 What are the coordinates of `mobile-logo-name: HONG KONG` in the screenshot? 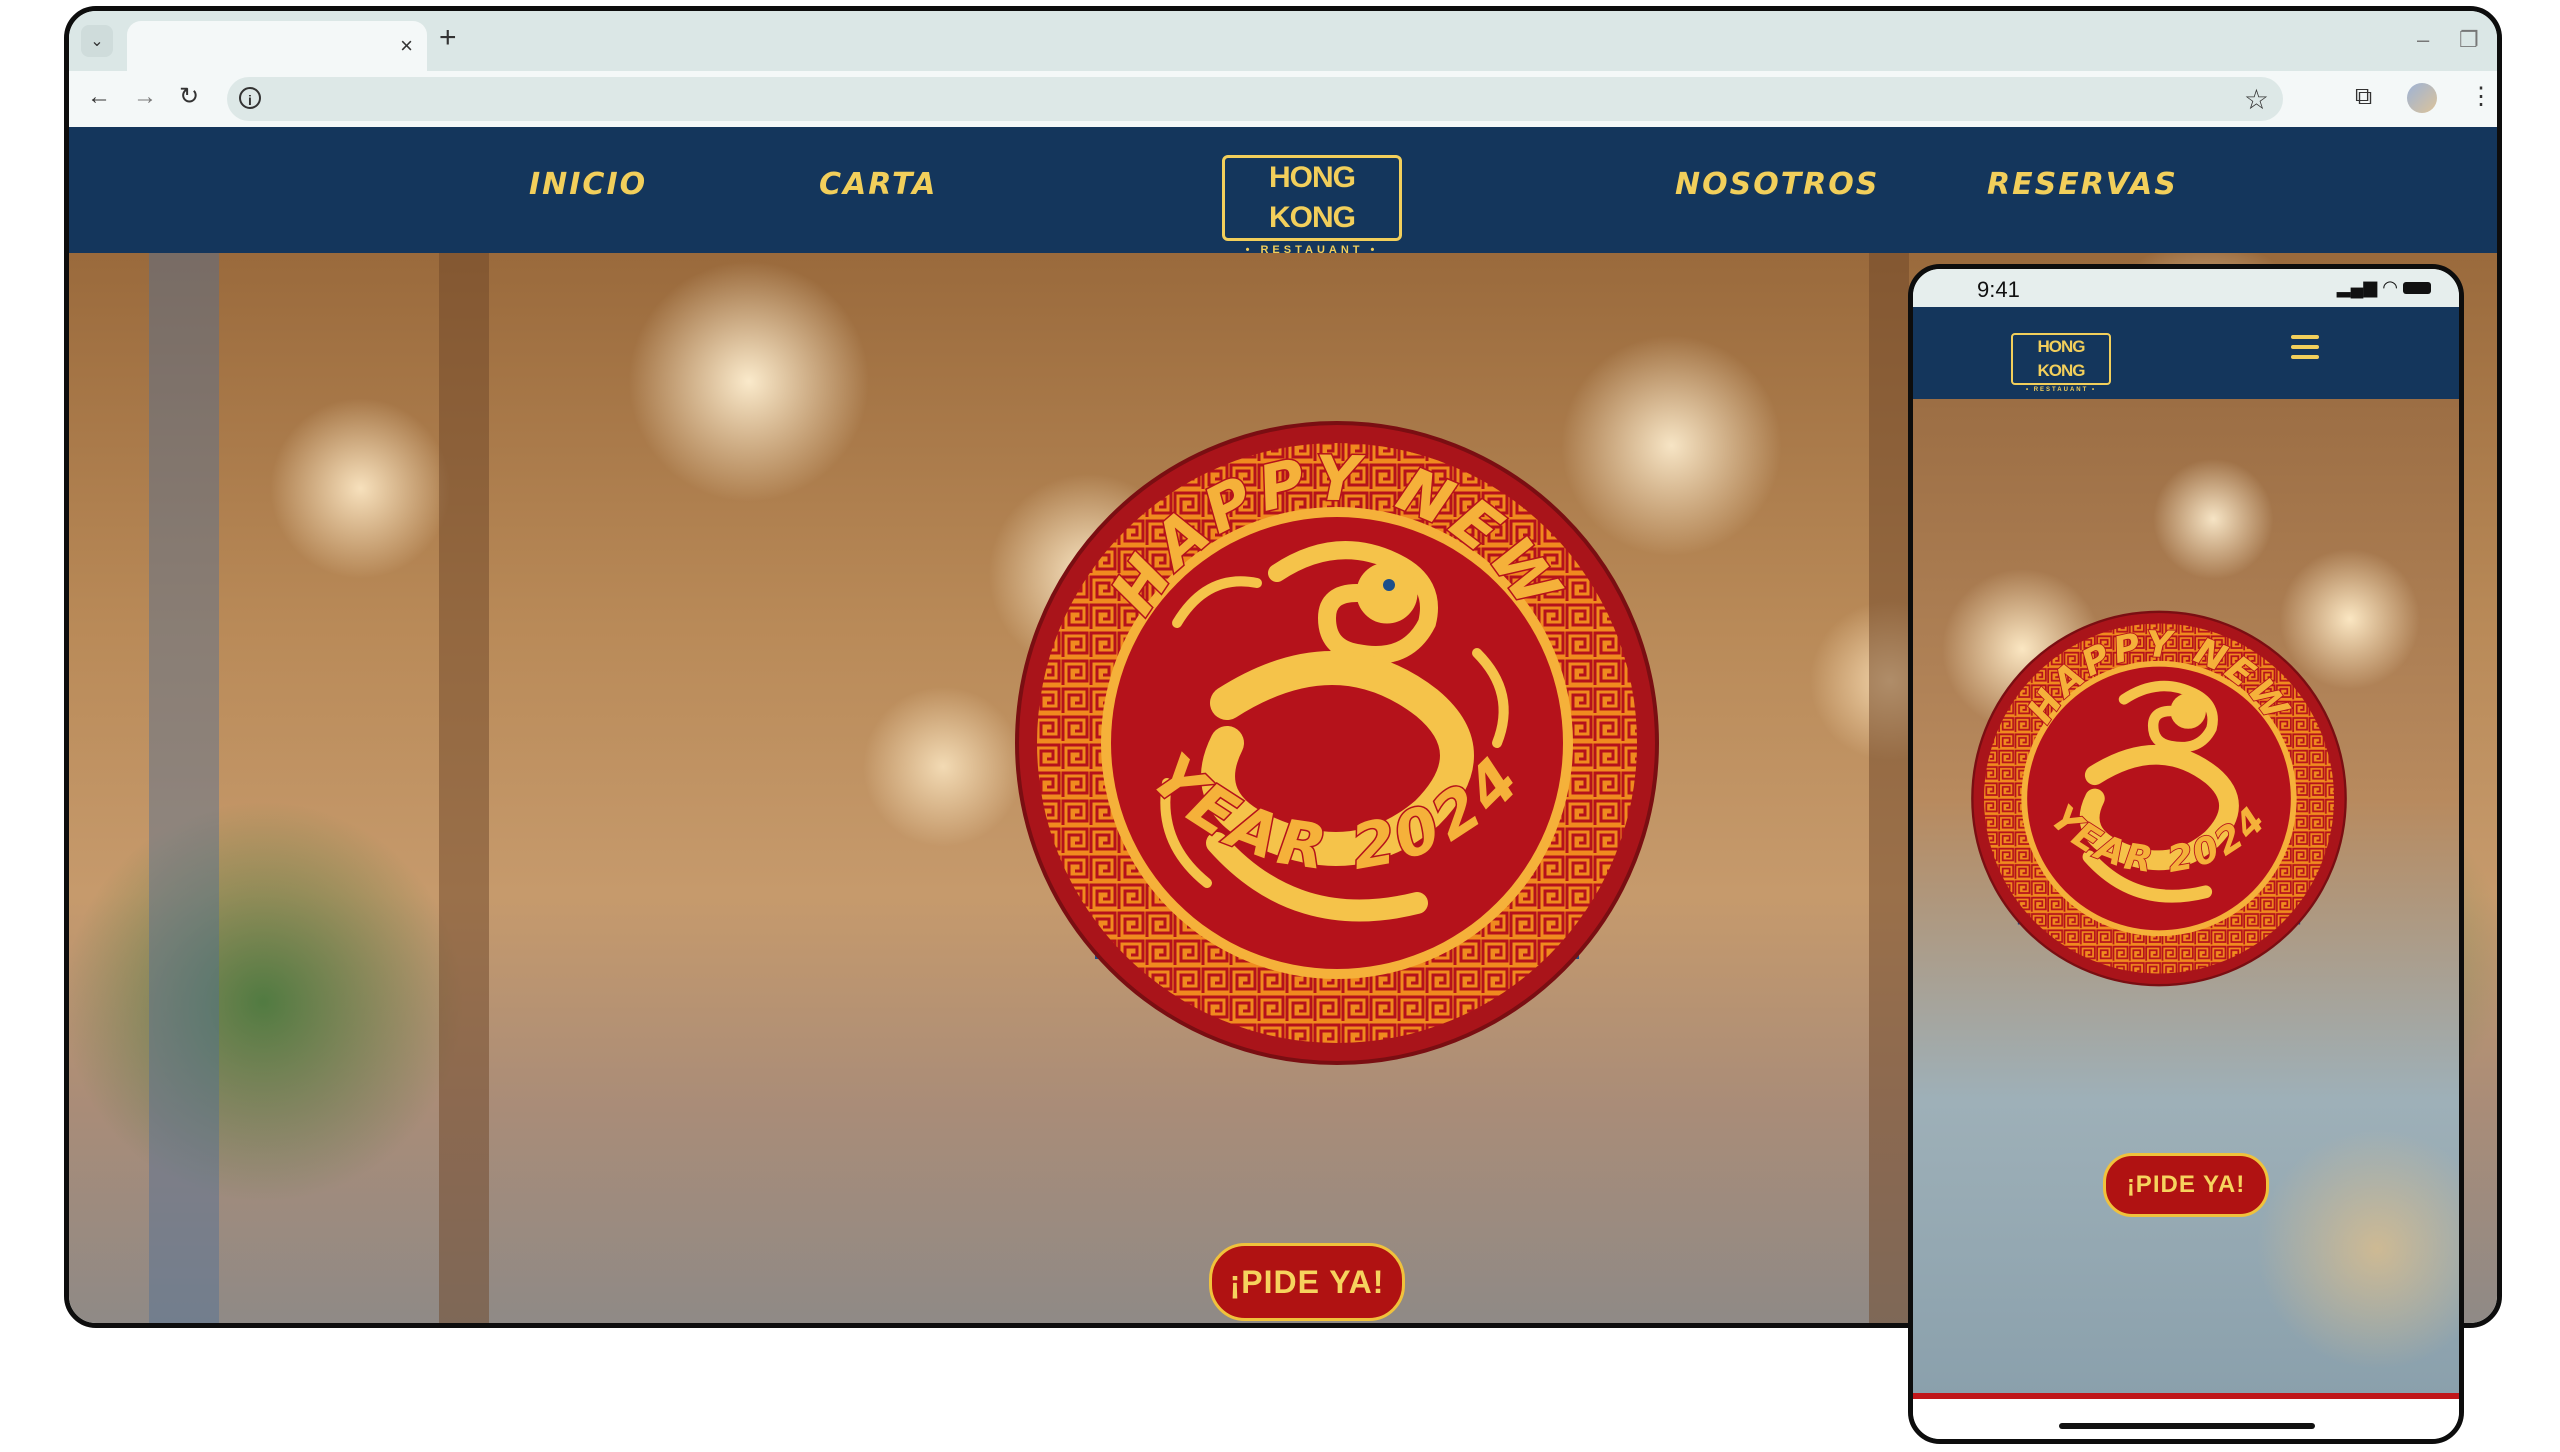 It's located at (2061, 359).